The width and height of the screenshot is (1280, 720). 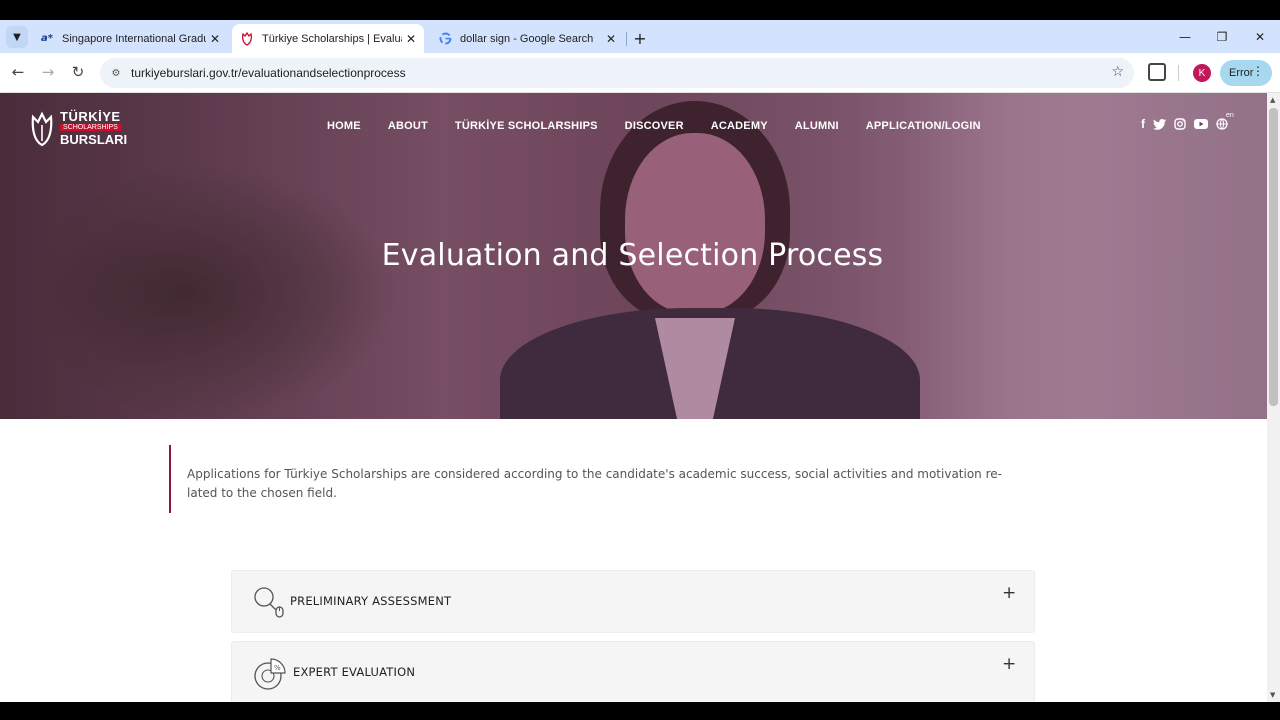 What do you see at coordinates (1241, 73) in the screenshot?
I see `error-label: Error` at bounding box center [1241, 73].